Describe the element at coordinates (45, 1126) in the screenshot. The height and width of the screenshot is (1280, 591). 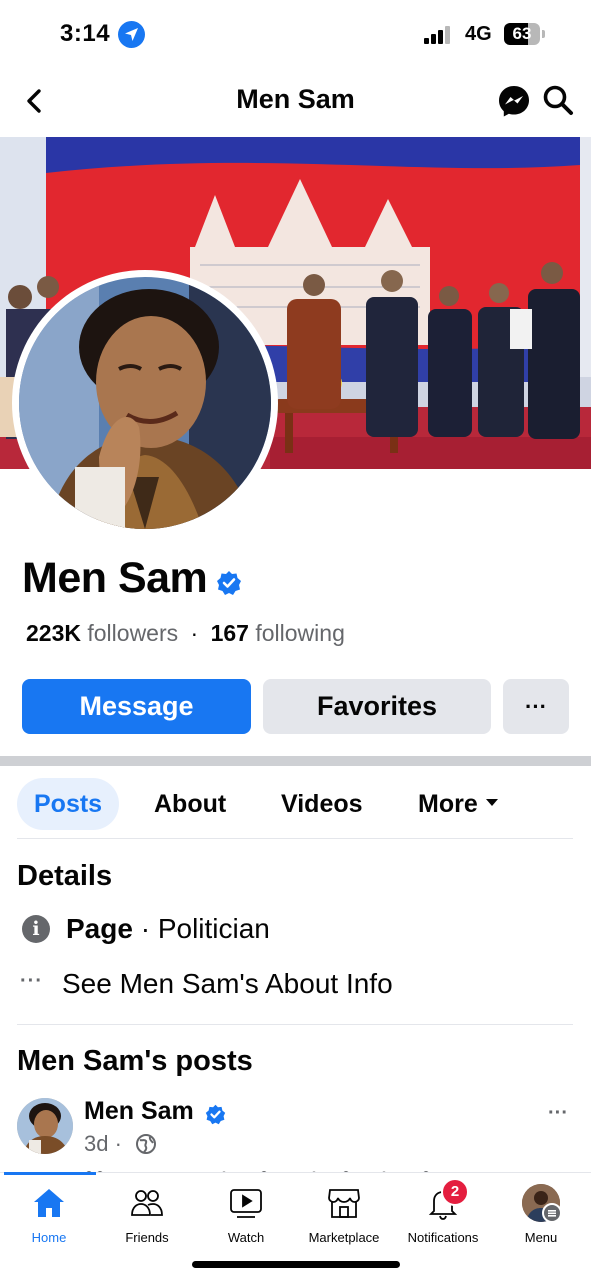
I see `post-author-avatar` at that location.